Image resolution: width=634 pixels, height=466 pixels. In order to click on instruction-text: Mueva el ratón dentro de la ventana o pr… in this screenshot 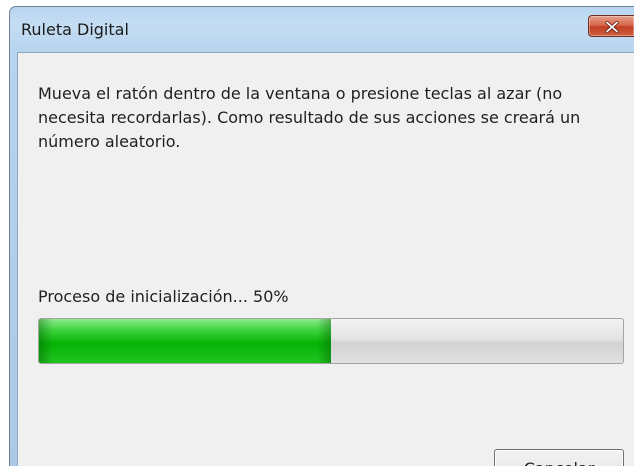, I will do `click(309, 117)`.